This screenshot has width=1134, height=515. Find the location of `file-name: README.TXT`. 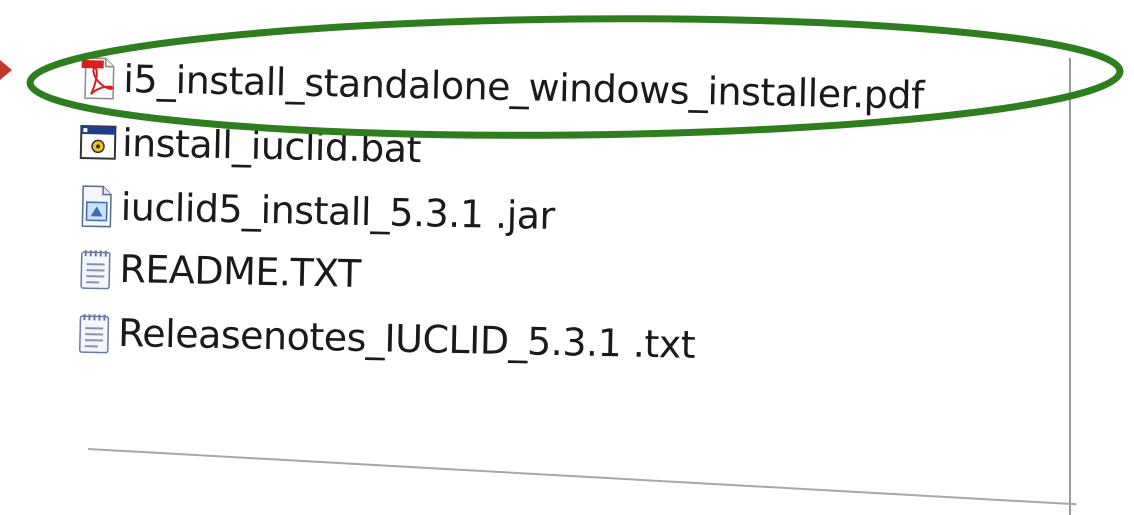

file-name: README.TXT is located at coordinates (240, 271).